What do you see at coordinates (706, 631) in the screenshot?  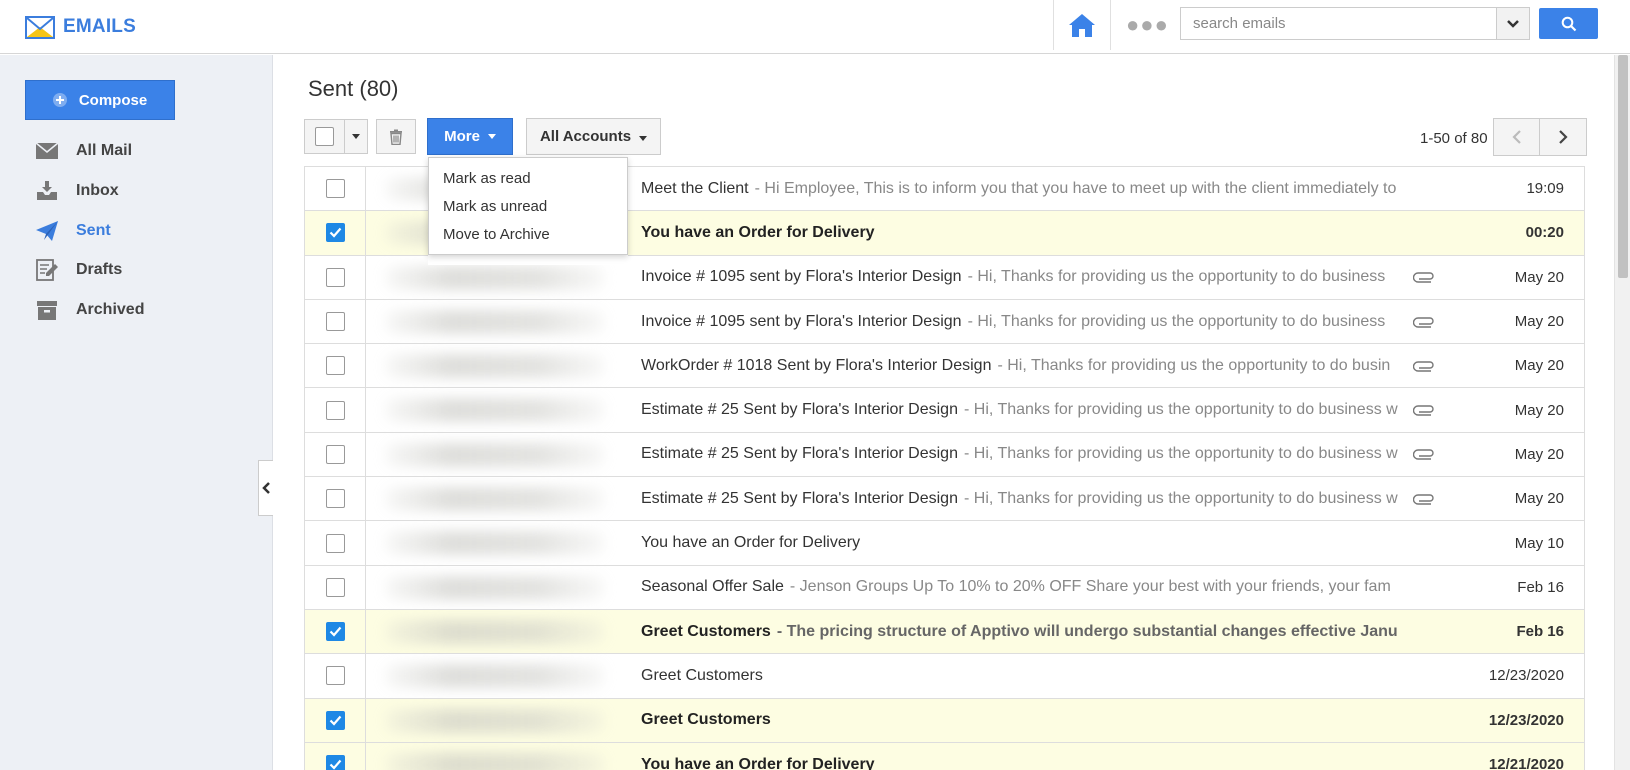 I see `mail-subject: Greet Customers` at bounding box center [706, 631].